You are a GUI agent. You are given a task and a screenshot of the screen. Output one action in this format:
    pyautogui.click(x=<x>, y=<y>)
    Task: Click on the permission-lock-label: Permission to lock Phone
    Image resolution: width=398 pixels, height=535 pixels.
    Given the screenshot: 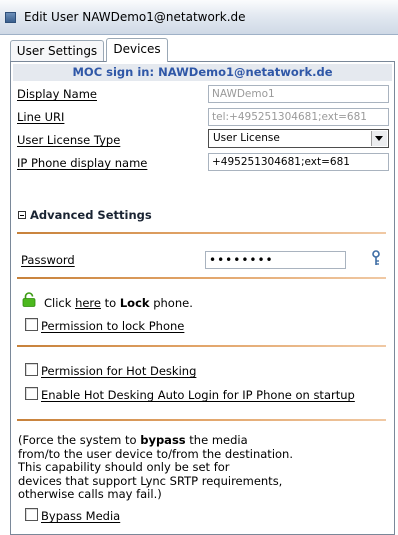 What is the action you would take?
    pyautogui.click(x=112, y=326)
    